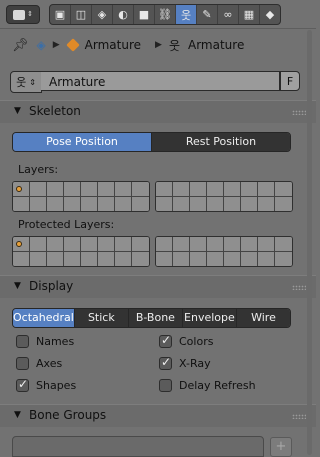  I want to click on tab-scene: ◈, so click(102, 14).